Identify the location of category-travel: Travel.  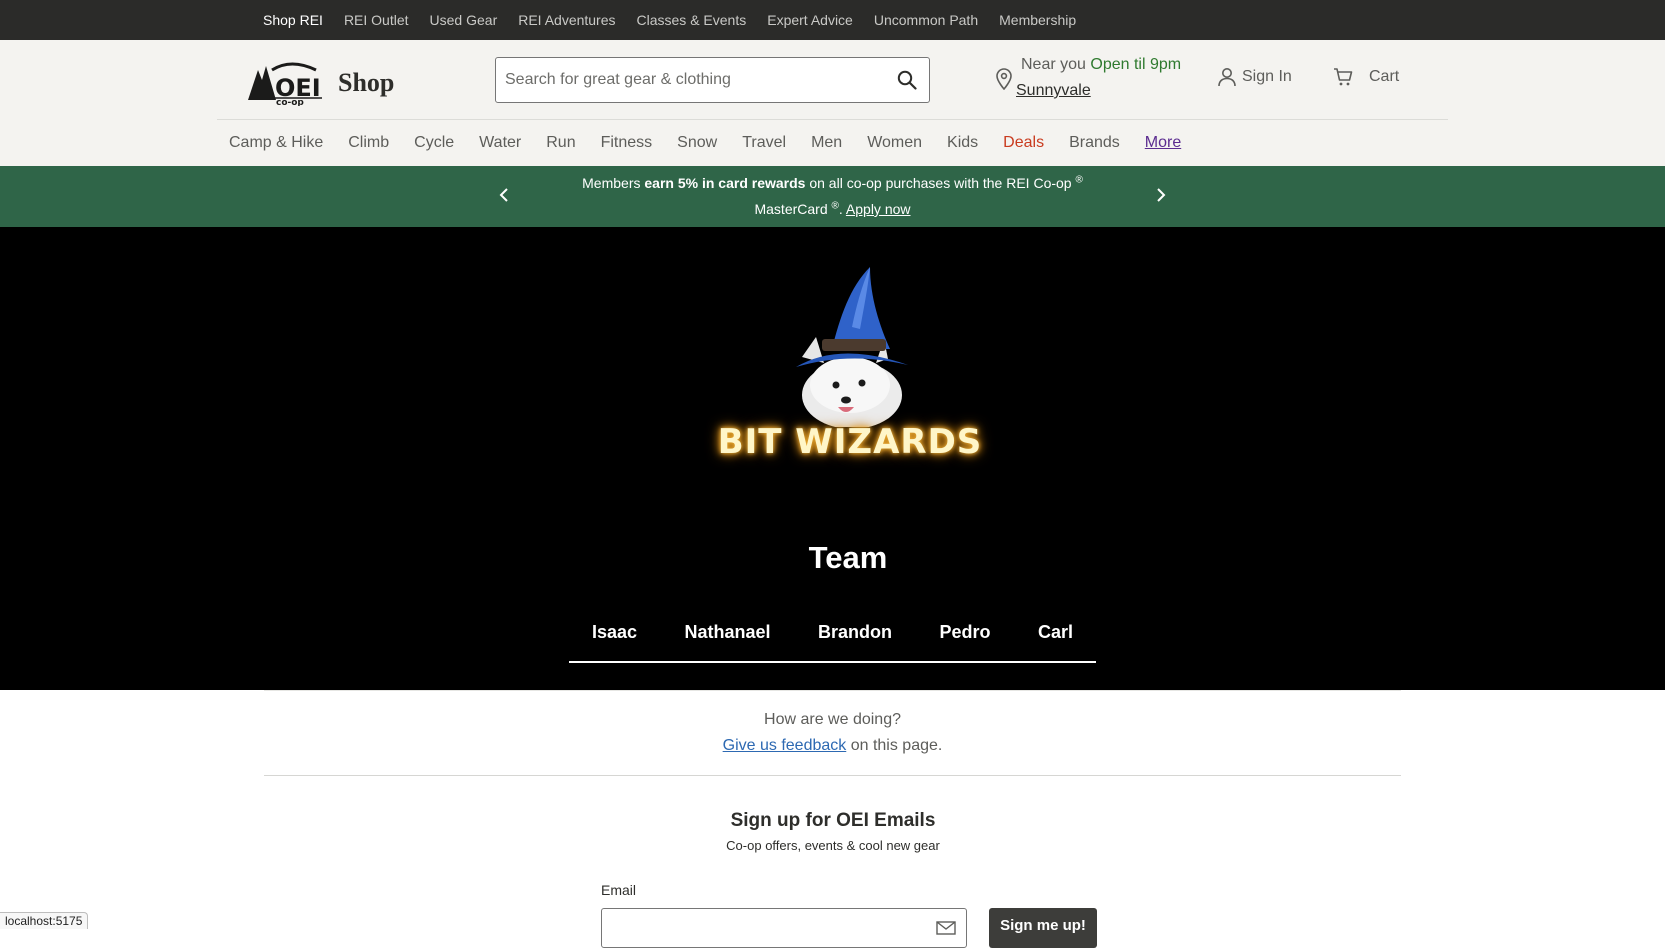
(764, 143).